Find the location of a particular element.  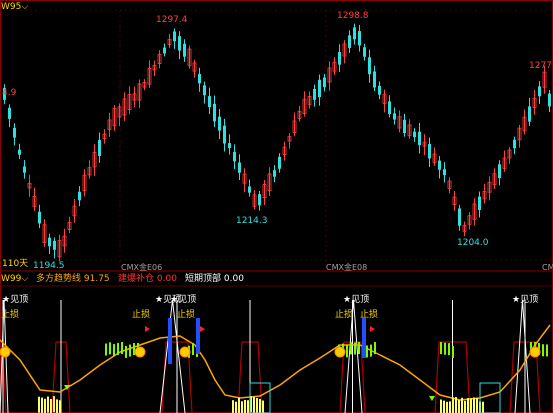

indicator-rebuy: 建爆补仓 0.00 is located at coordinates (147, 279).